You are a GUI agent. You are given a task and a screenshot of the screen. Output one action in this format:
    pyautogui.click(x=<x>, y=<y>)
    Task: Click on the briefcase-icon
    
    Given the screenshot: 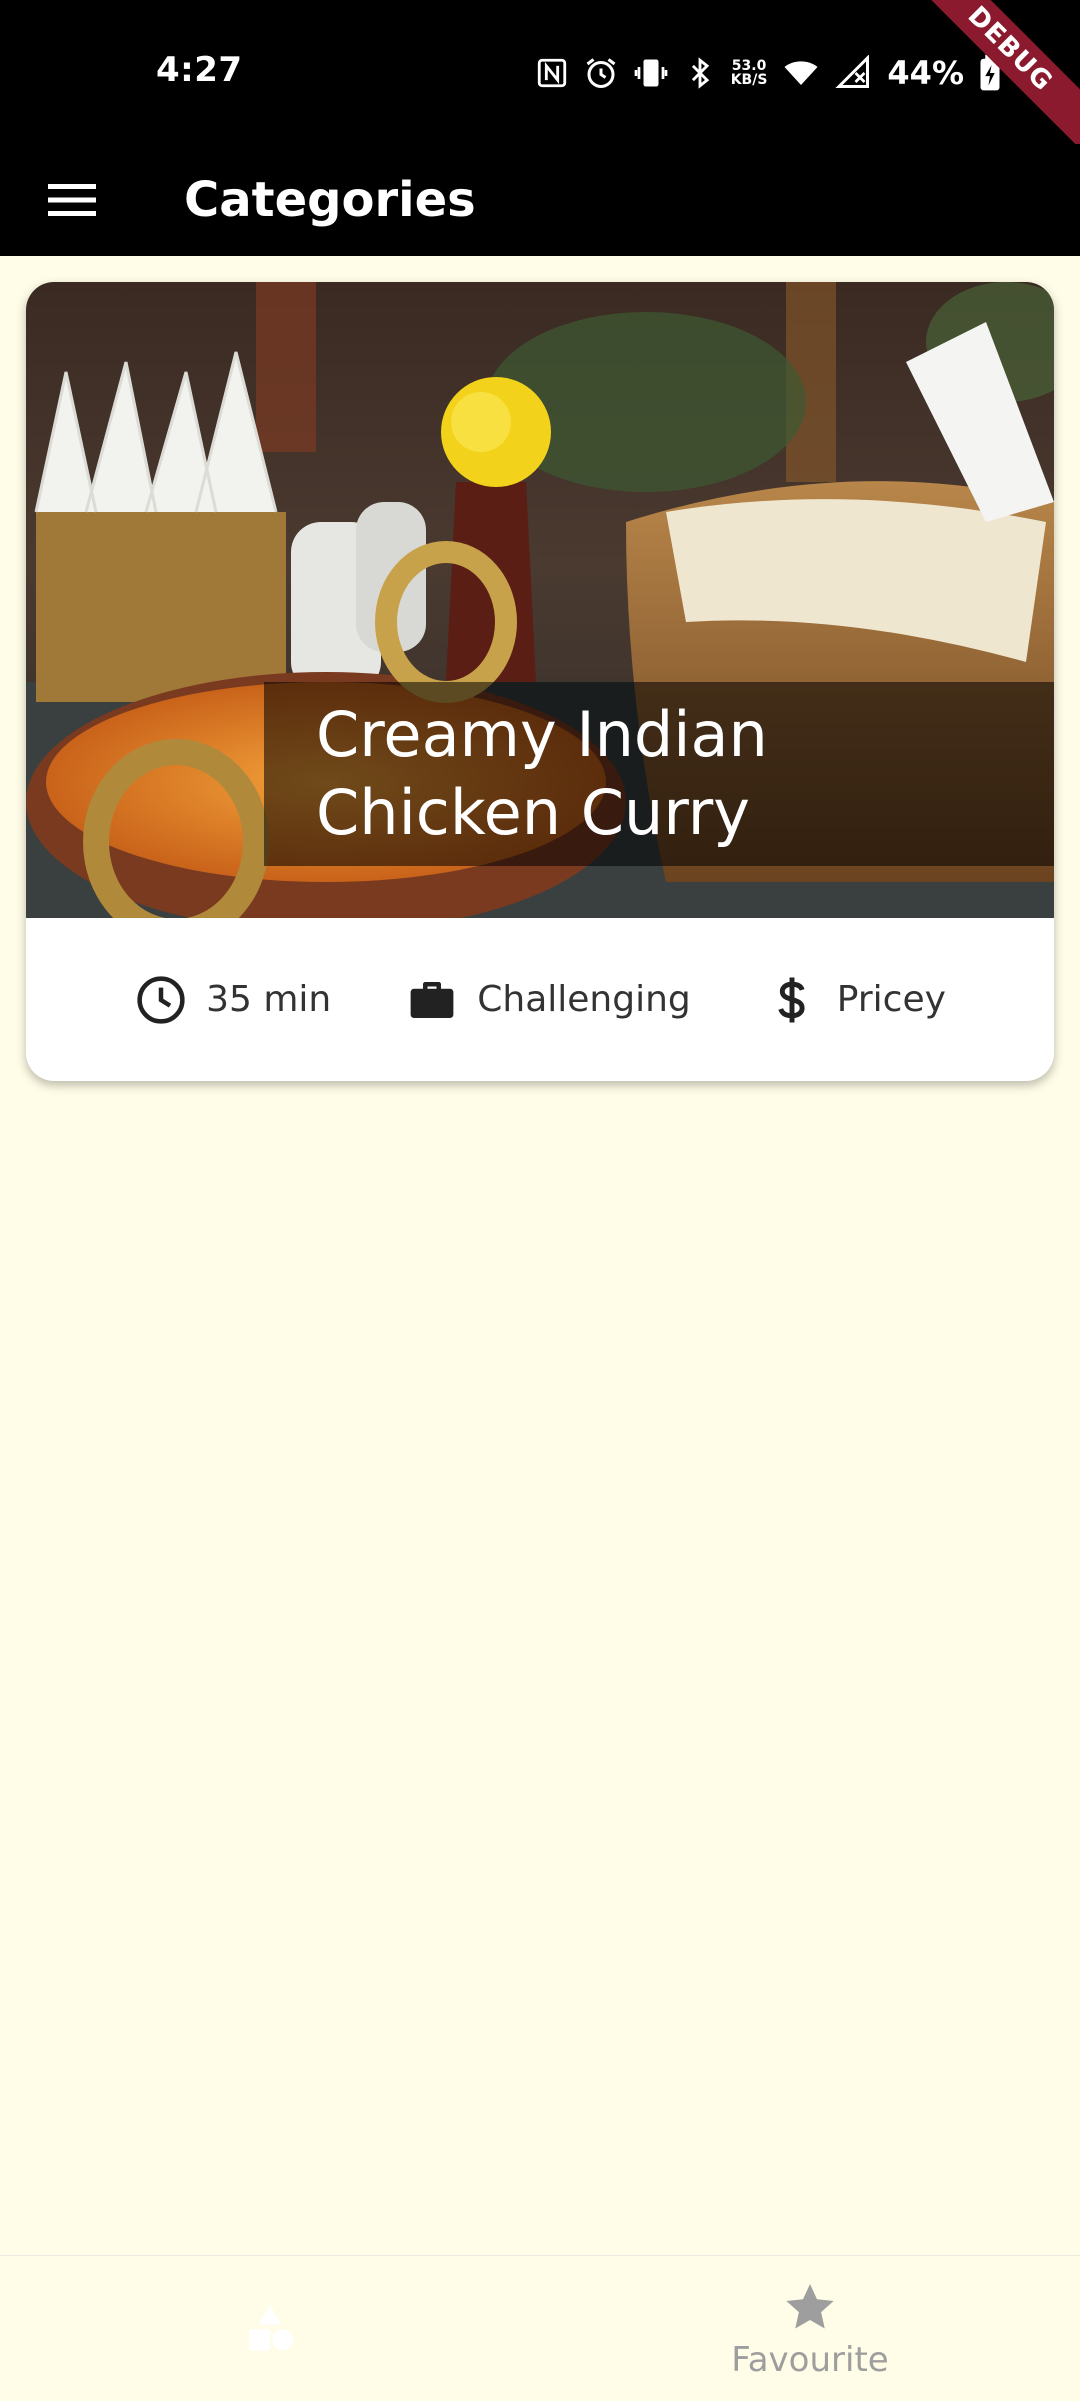 What is the action you would take?
    pyautogui.click(x=432, y=1000)
    